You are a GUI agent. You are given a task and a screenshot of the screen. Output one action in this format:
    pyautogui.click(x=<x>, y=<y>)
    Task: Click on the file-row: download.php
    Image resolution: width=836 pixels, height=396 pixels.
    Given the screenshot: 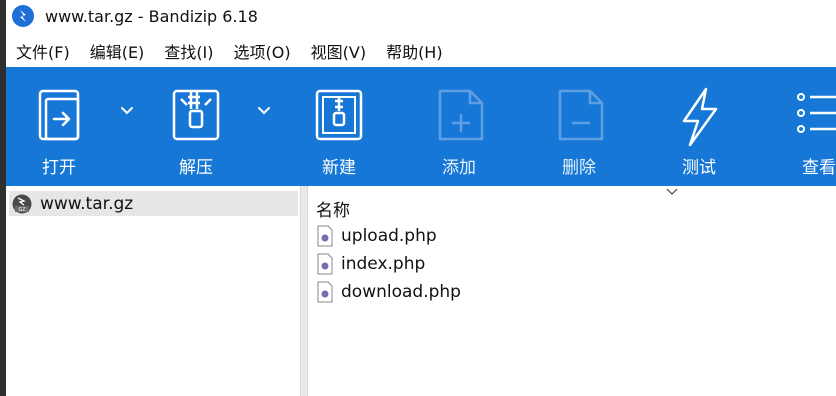 What is the action you would take?
    pyautogui.click(x=389, y=292)
    